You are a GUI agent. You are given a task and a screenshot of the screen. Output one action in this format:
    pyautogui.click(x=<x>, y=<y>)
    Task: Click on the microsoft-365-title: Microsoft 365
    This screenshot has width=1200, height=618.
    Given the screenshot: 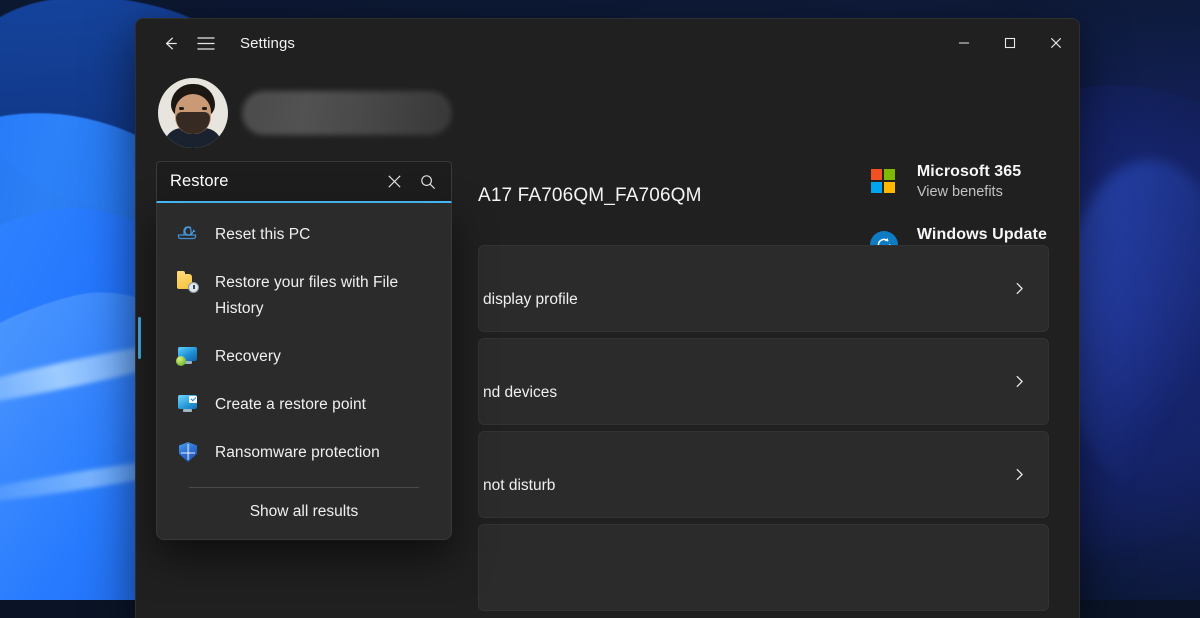 What is the action you would take?
    pyautogui.click(x=969, y=172)
    